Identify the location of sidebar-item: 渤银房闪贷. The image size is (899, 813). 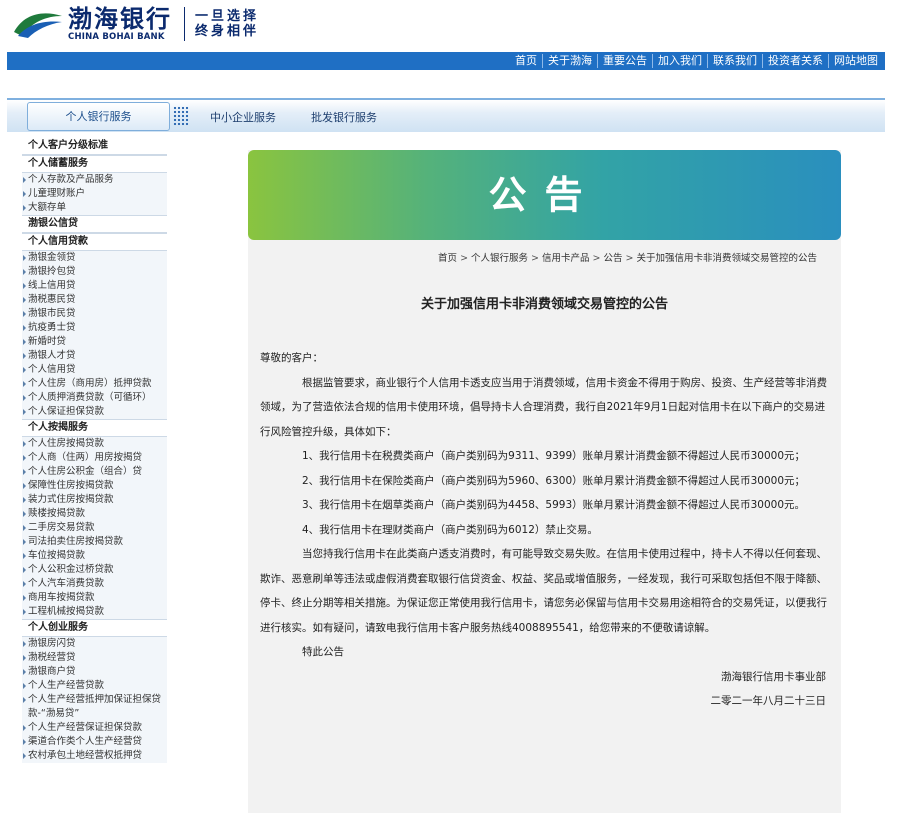
(94, 644).